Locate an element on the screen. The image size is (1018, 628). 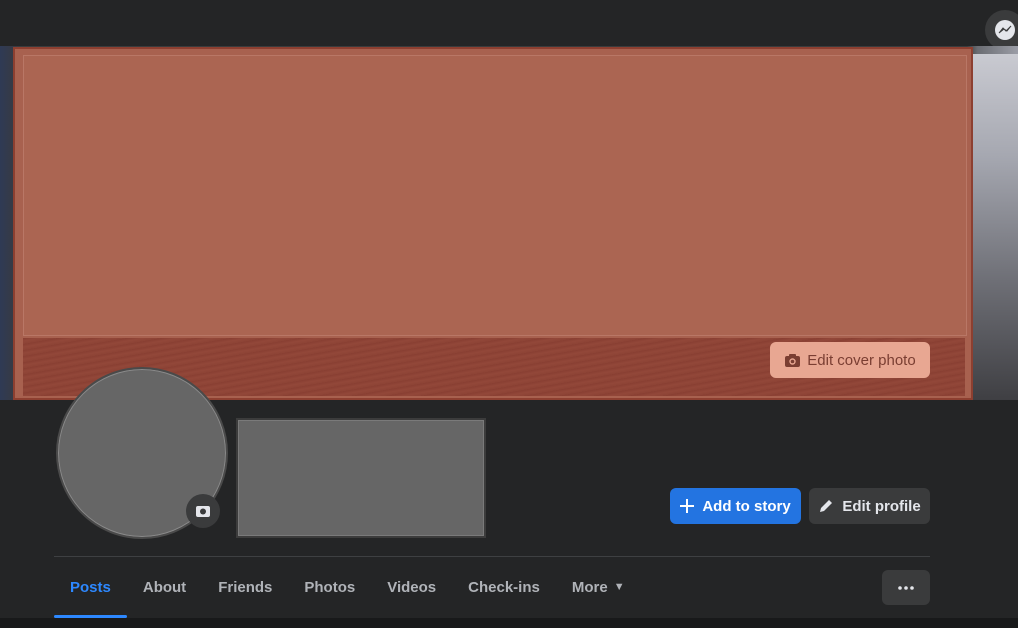
edit-profile-button: Edit profile is located at coordinates (869, 506).